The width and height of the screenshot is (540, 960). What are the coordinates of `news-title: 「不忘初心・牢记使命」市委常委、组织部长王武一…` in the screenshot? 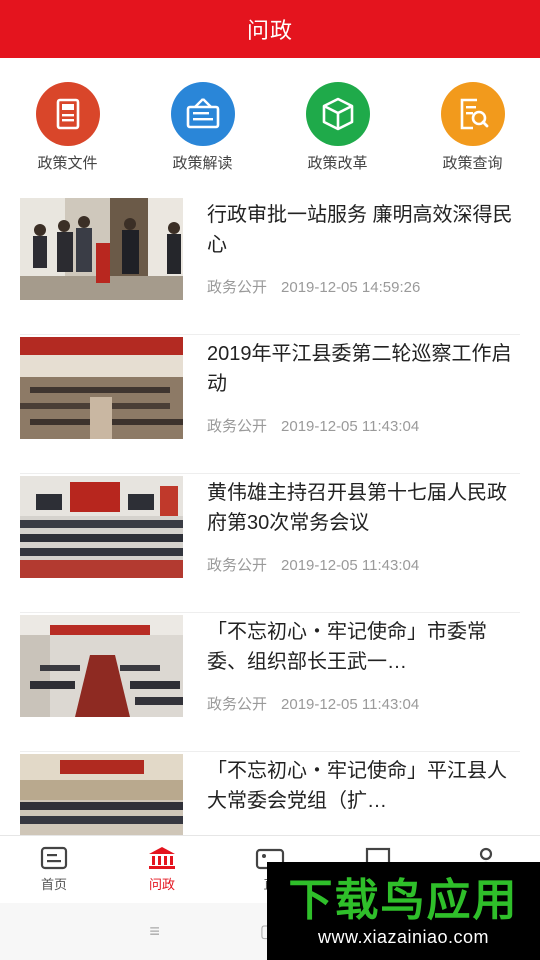 It's located at (347, 647).